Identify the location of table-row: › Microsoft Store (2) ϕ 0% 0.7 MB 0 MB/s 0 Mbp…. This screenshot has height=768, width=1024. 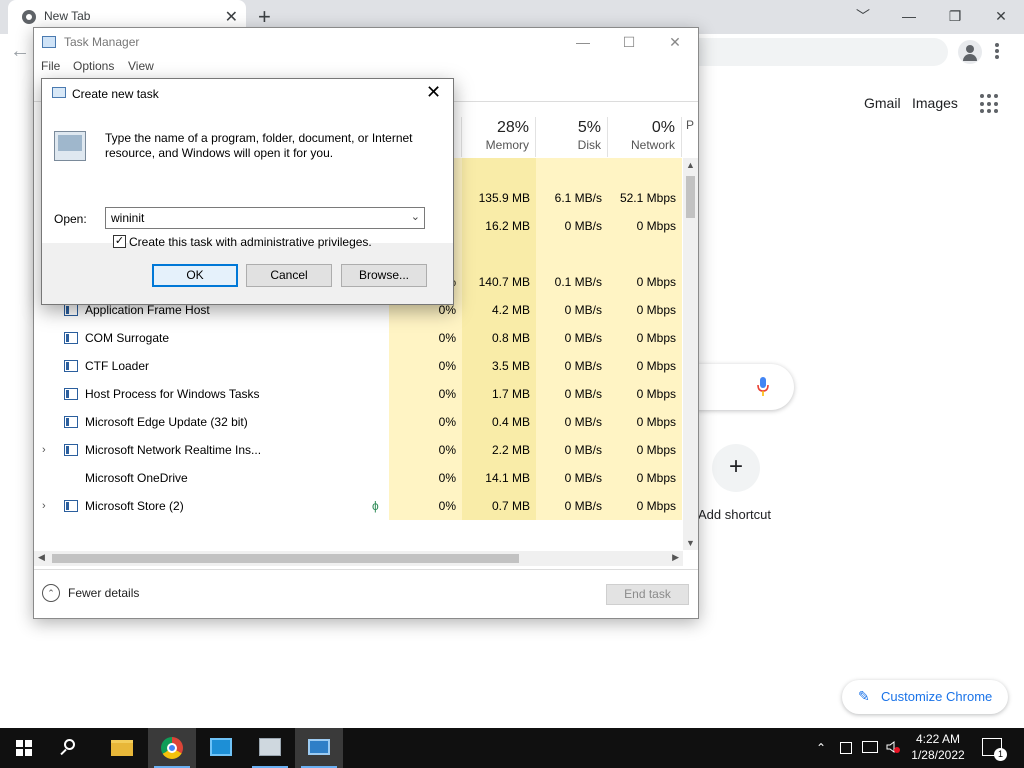
(358, 506).